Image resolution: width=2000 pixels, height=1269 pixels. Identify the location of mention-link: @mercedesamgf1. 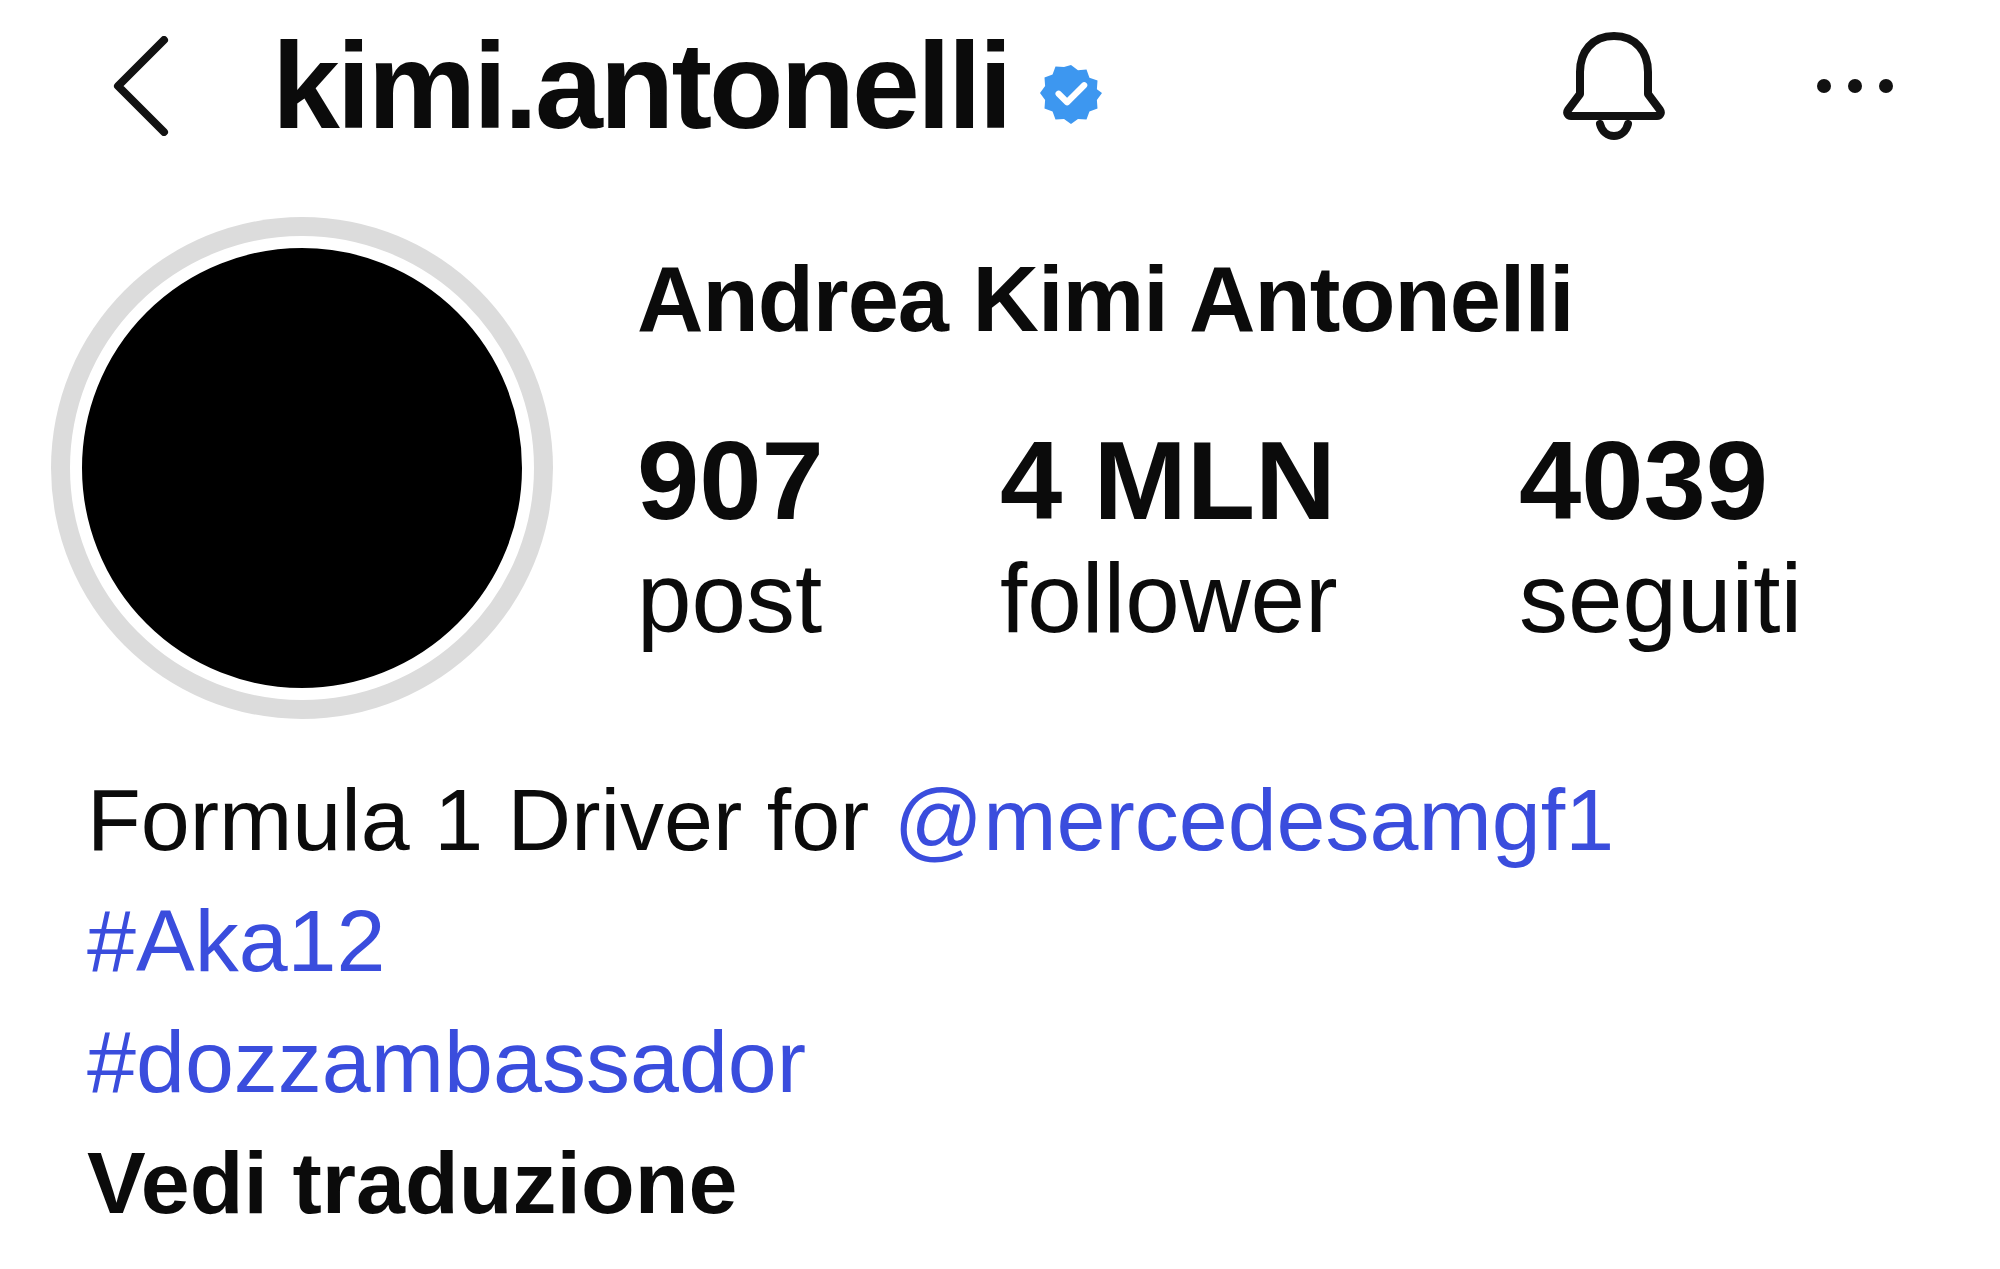
(1254, 819).